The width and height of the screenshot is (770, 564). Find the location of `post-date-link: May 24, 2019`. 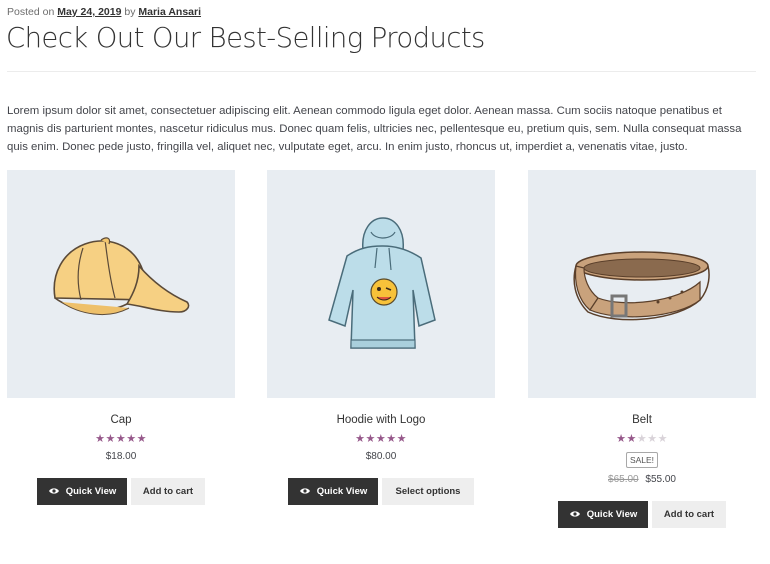

post-date-link: May 24, 2019 is located at coordinates (89, 12).